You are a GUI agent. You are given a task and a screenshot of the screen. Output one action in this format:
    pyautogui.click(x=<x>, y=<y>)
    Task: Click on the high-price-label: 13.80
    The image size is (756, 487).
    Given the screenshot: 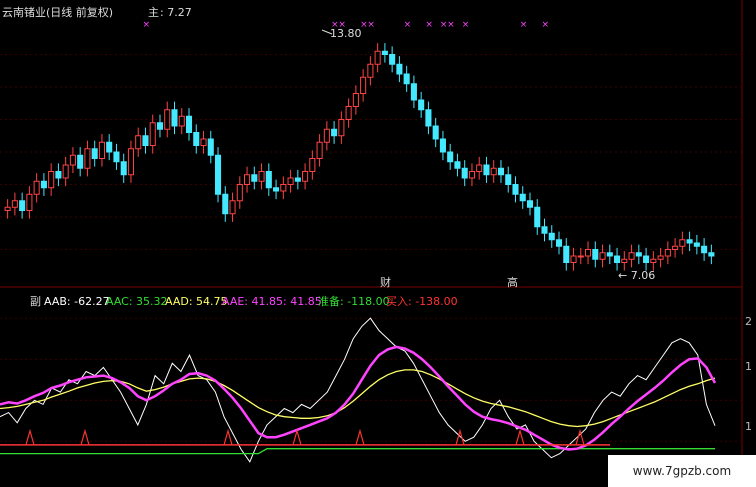 What is the action you would take?
    pyautogui.click(x=346, y=33)
    